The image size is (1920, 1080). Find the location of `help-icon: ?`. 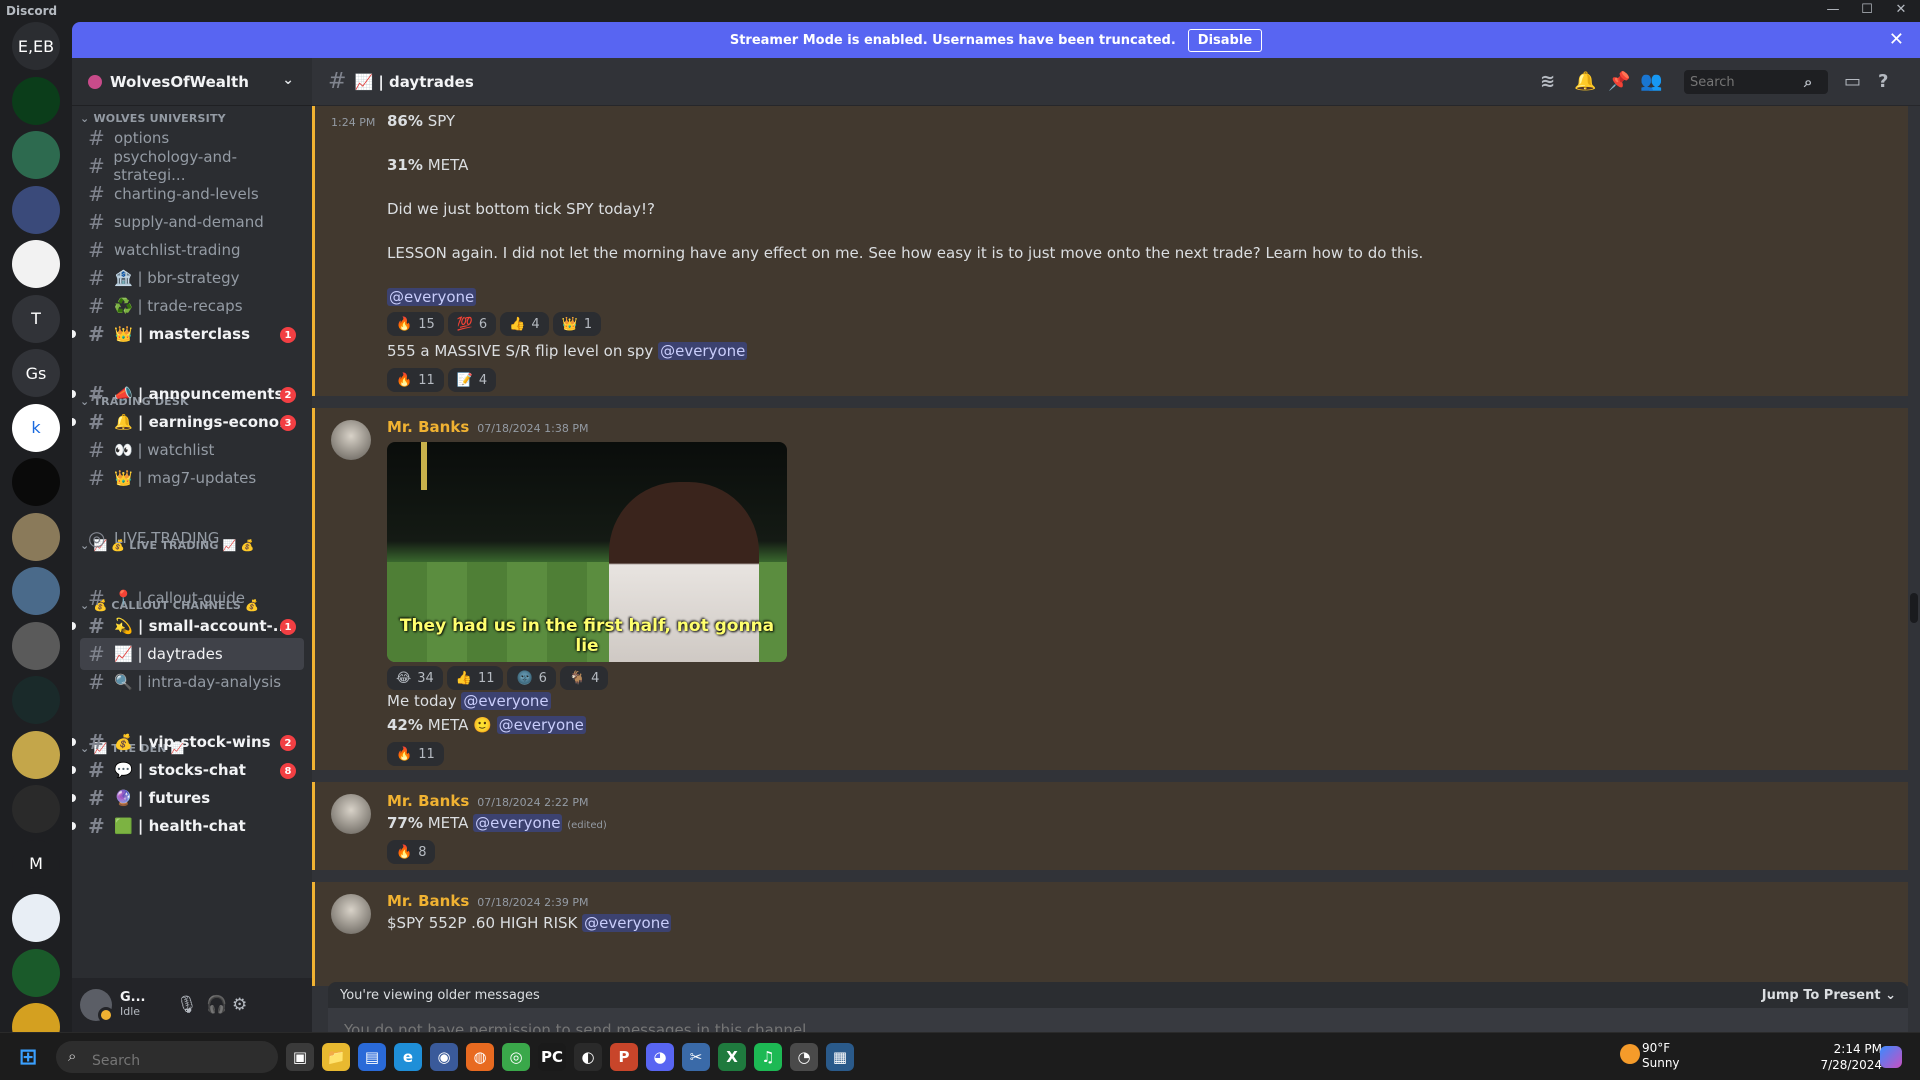

help-icon: ? is located at coordinates (1883, 81).